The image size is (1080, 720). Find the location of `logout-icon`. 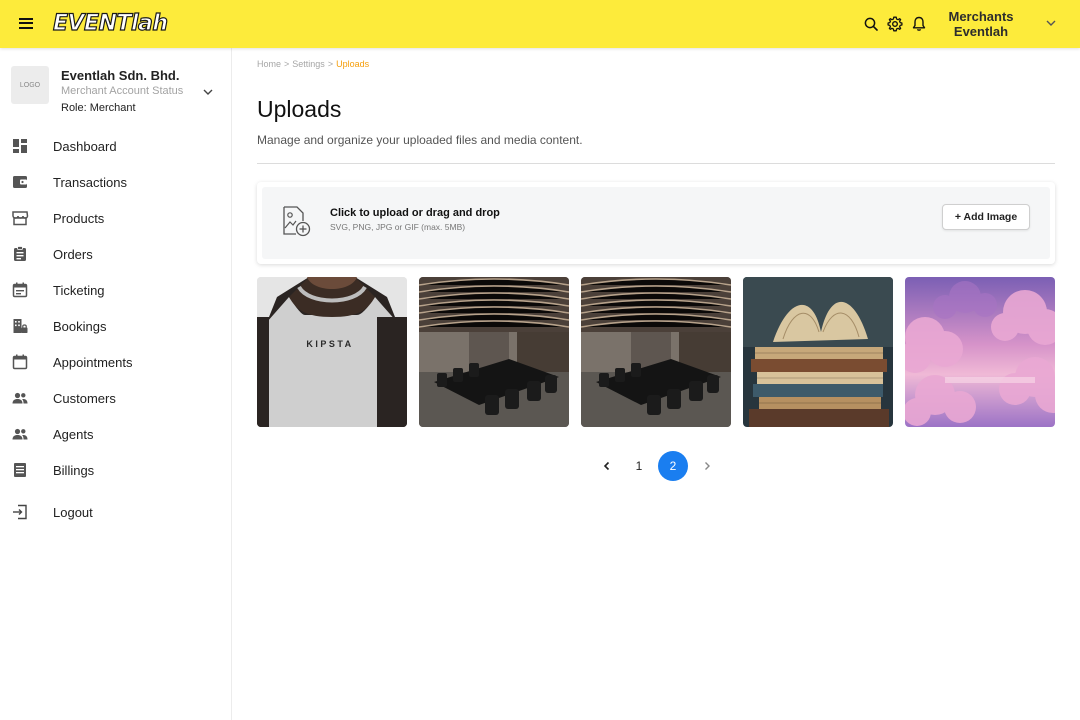

logout-icon is located at coordinates (20, 512).